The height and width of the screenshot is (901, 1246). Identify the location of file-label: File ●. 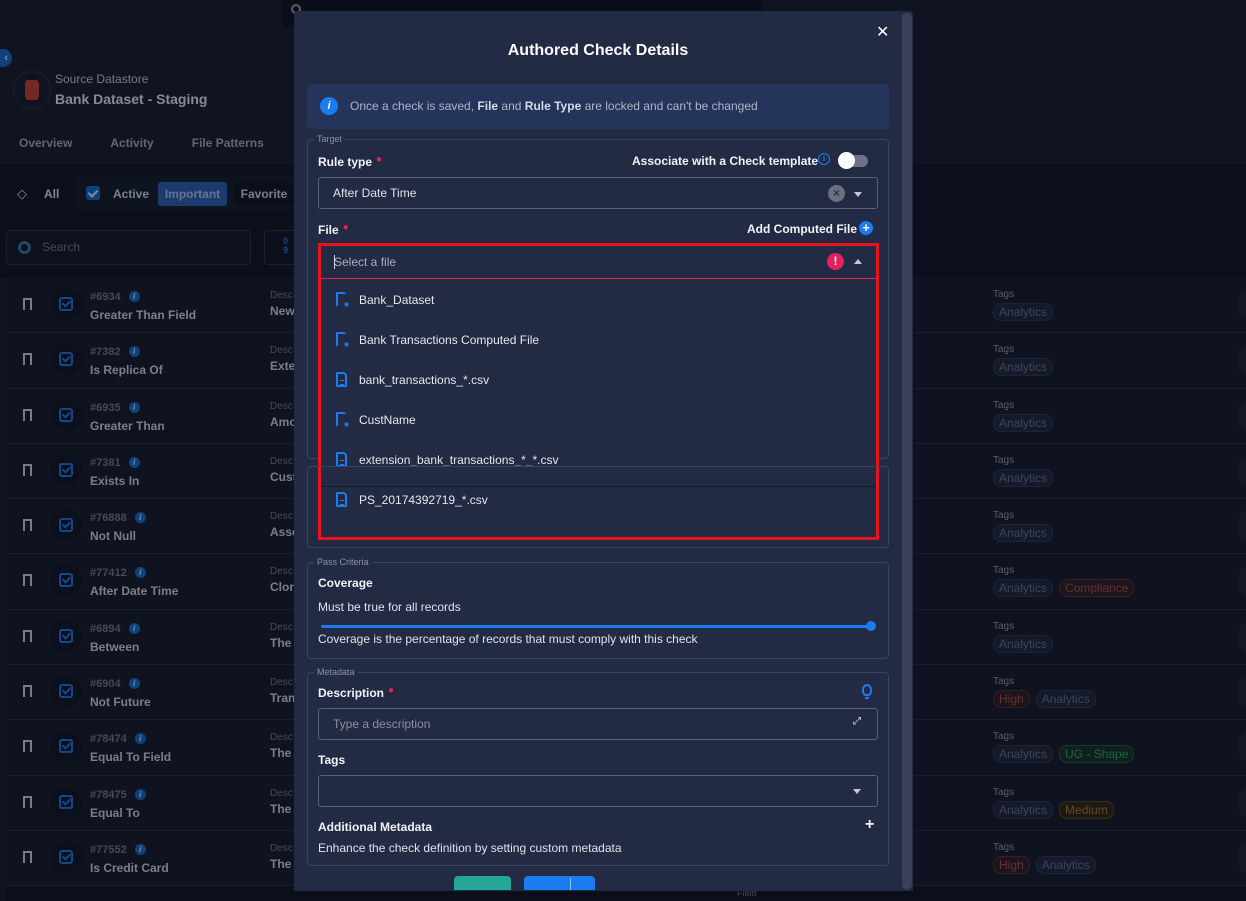
(333, 229).